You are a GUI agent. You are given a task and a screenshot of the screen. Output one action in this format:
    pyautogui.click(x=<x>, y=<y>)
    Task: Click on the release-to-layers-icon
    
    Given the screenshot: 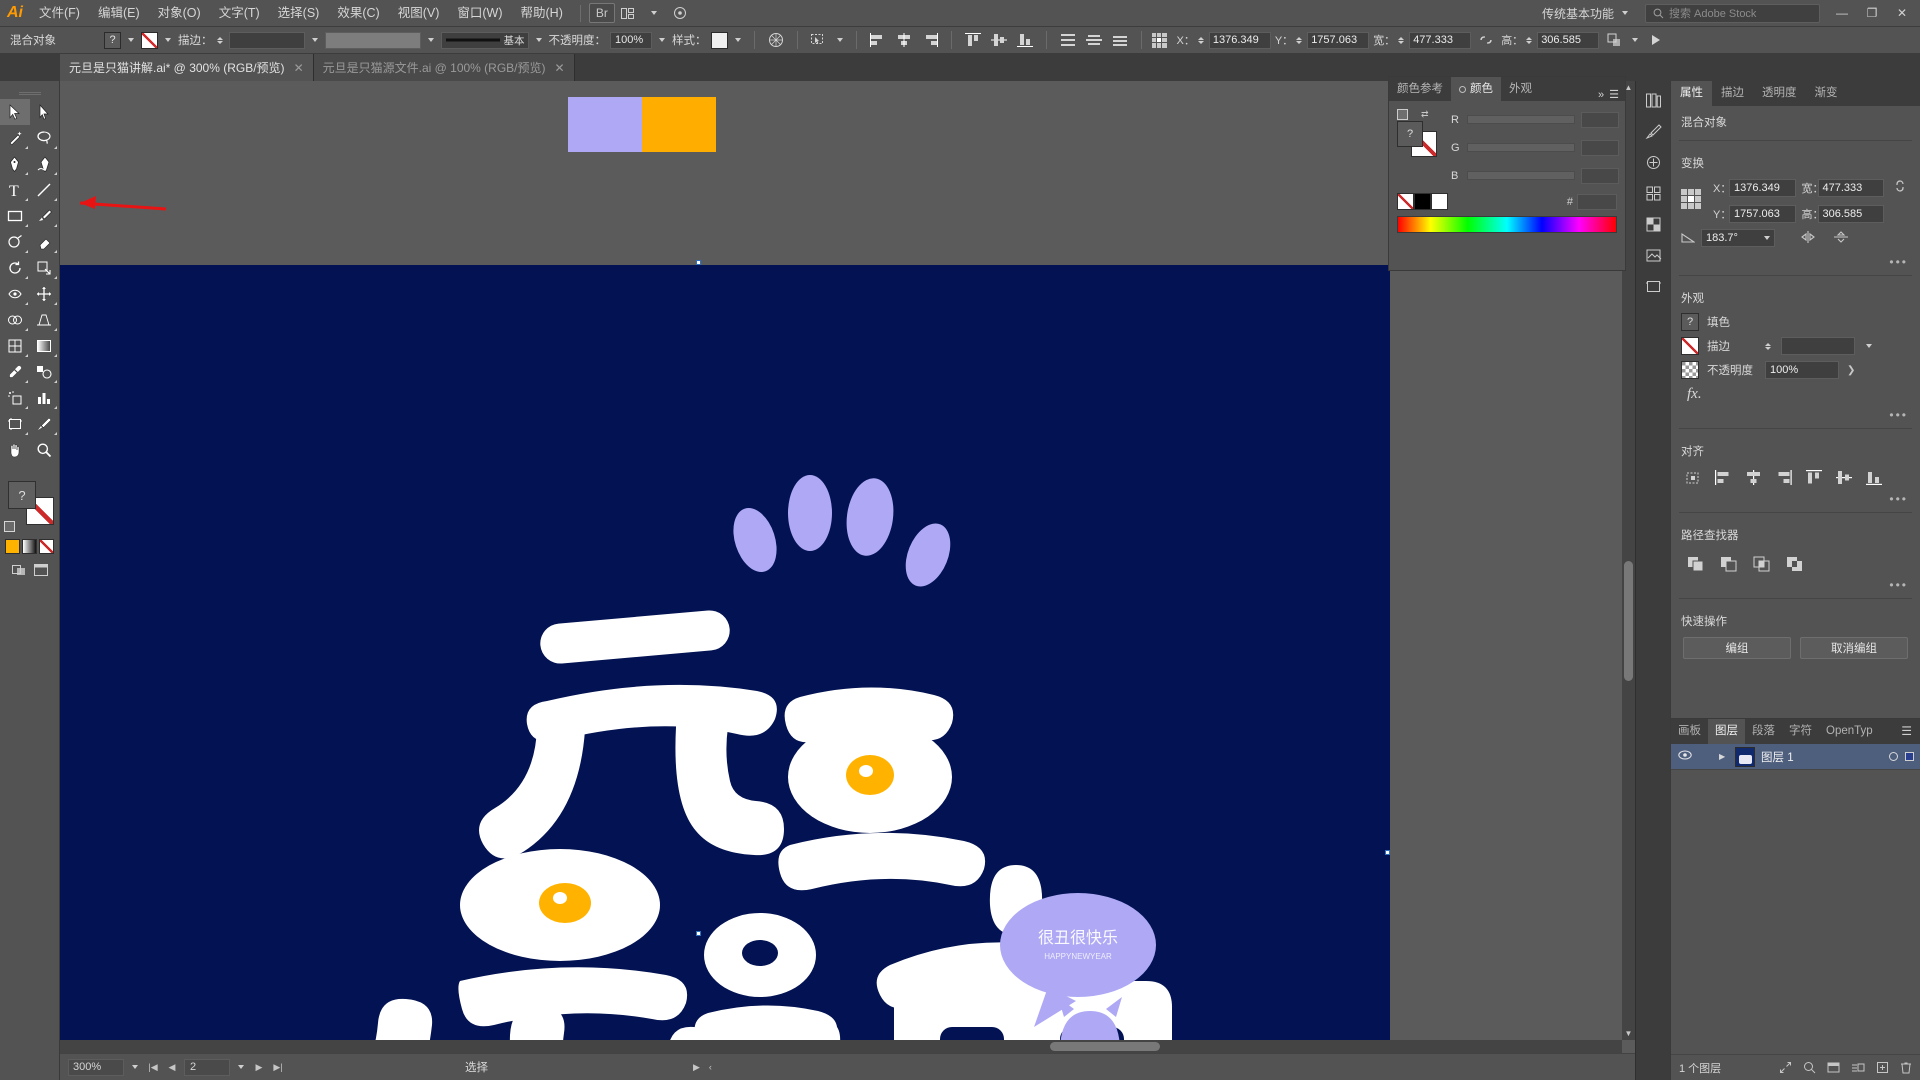 What is the action you would take?
    pyautogui.click(x=1809, y=1067)
    